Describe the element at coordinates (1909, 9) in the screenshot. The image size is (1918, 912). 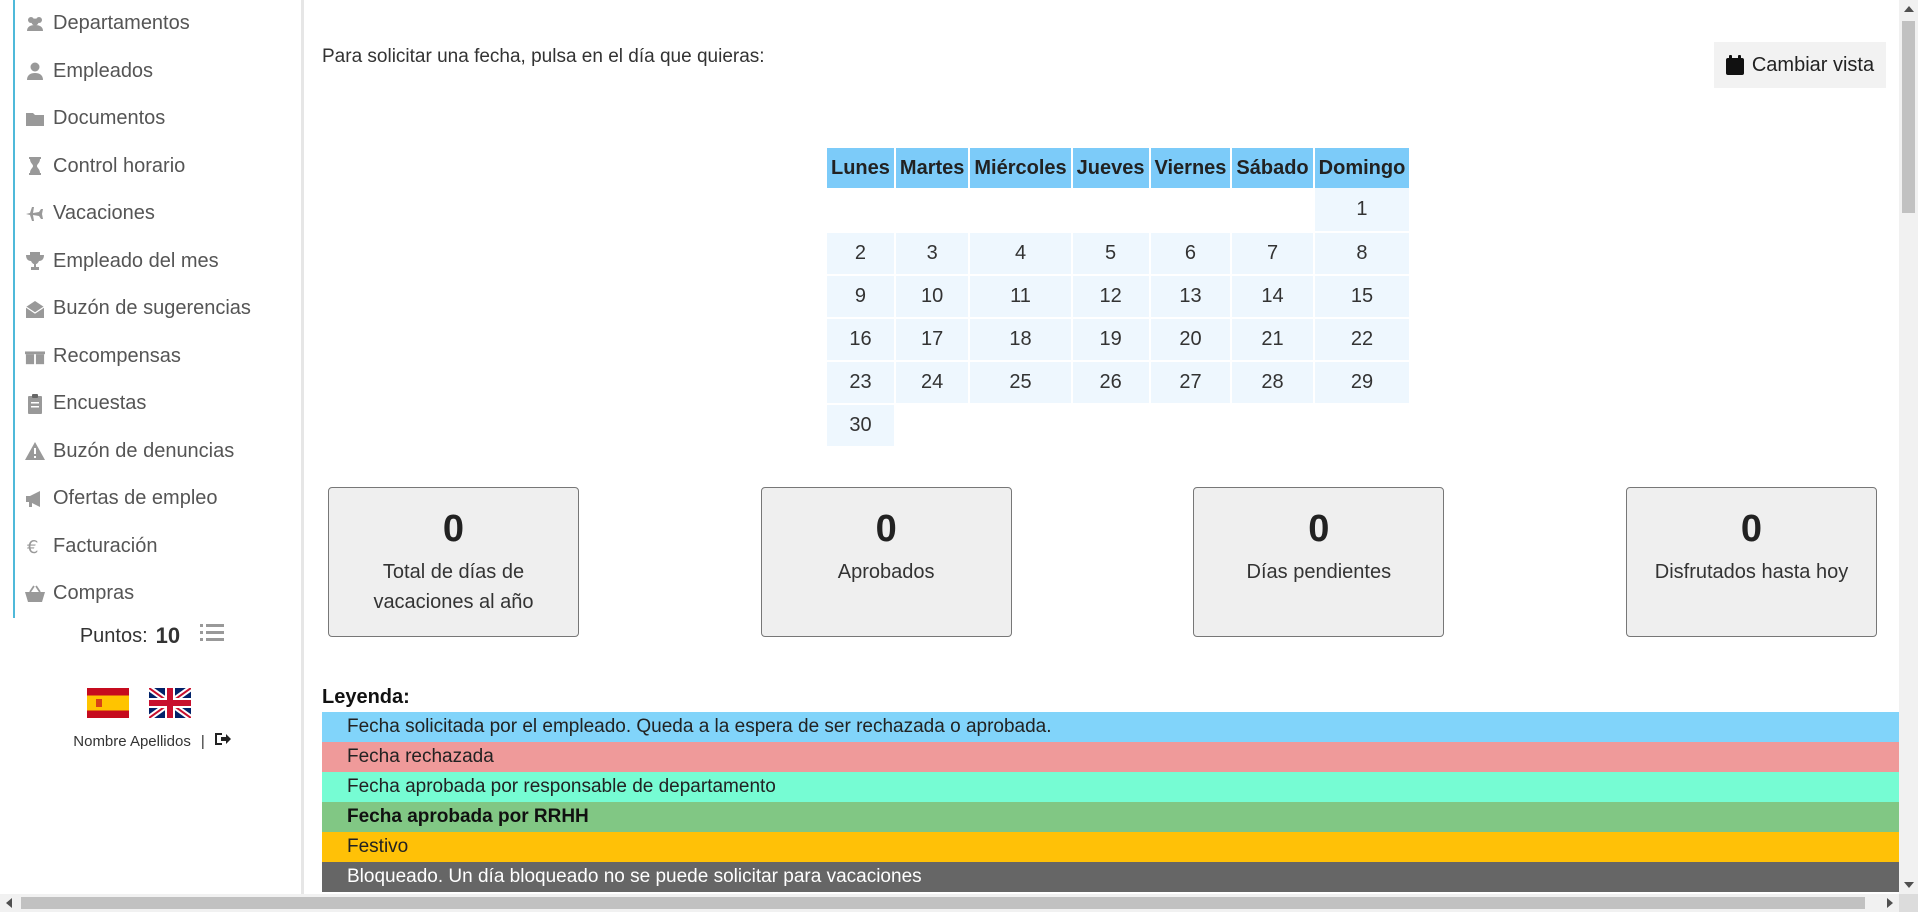
I see `scroll-up-icon` at that location.